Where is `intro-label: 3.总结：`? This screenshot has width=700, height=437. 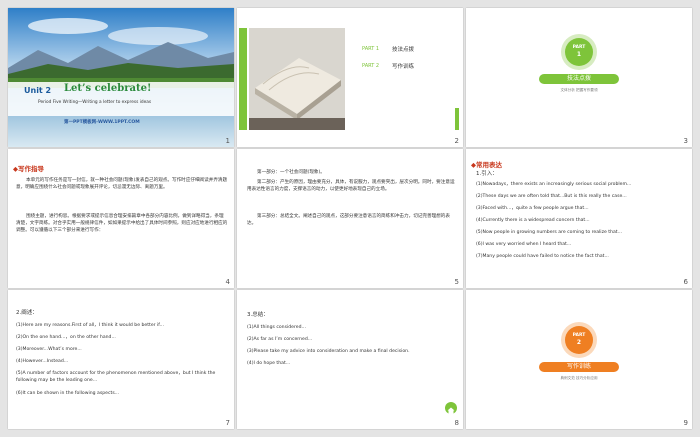
intro-label: 3.总结： is located at coordinates (258, 315).